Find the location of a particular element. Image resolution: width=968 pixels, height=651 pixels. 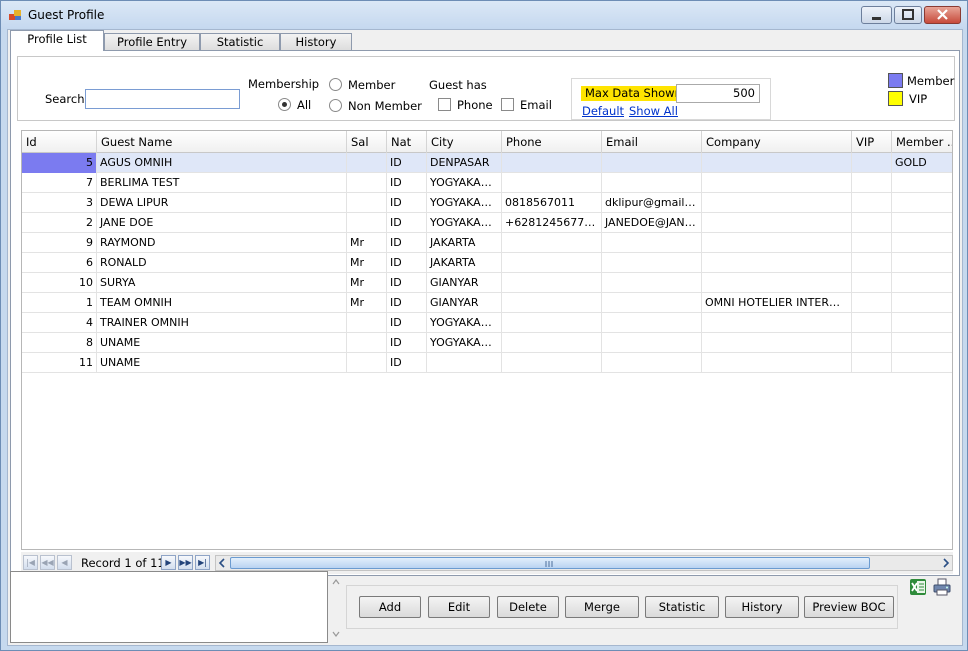

scroll-up-icon is located at coordinates (336, 582).